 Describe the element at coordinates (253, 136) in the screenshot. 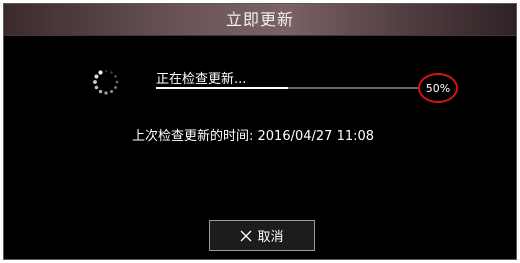

I see `last-check-time: 上次检查更新的时间: 2016/04/27 11:08` at that location.